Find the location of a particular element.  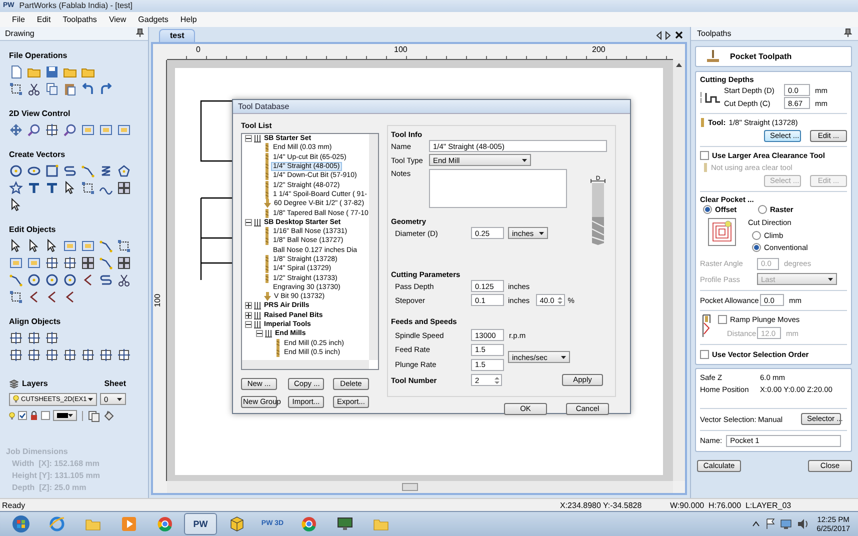

start-orb-icon is located at coordinates (21, 524).